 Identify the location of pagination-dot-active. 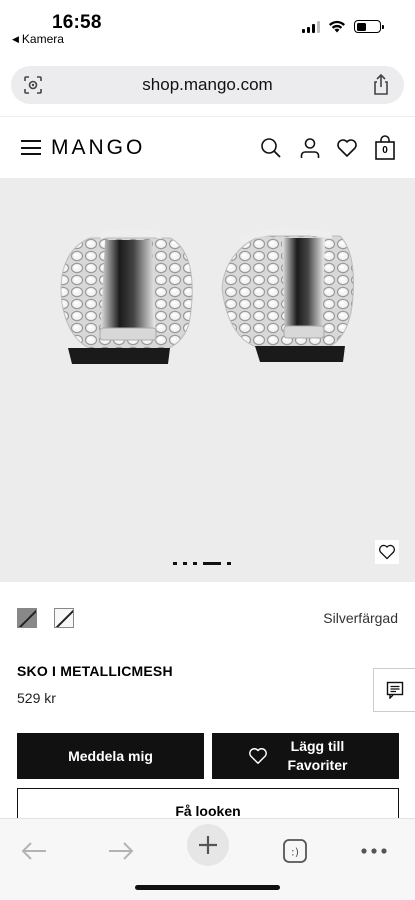
(212, 563).